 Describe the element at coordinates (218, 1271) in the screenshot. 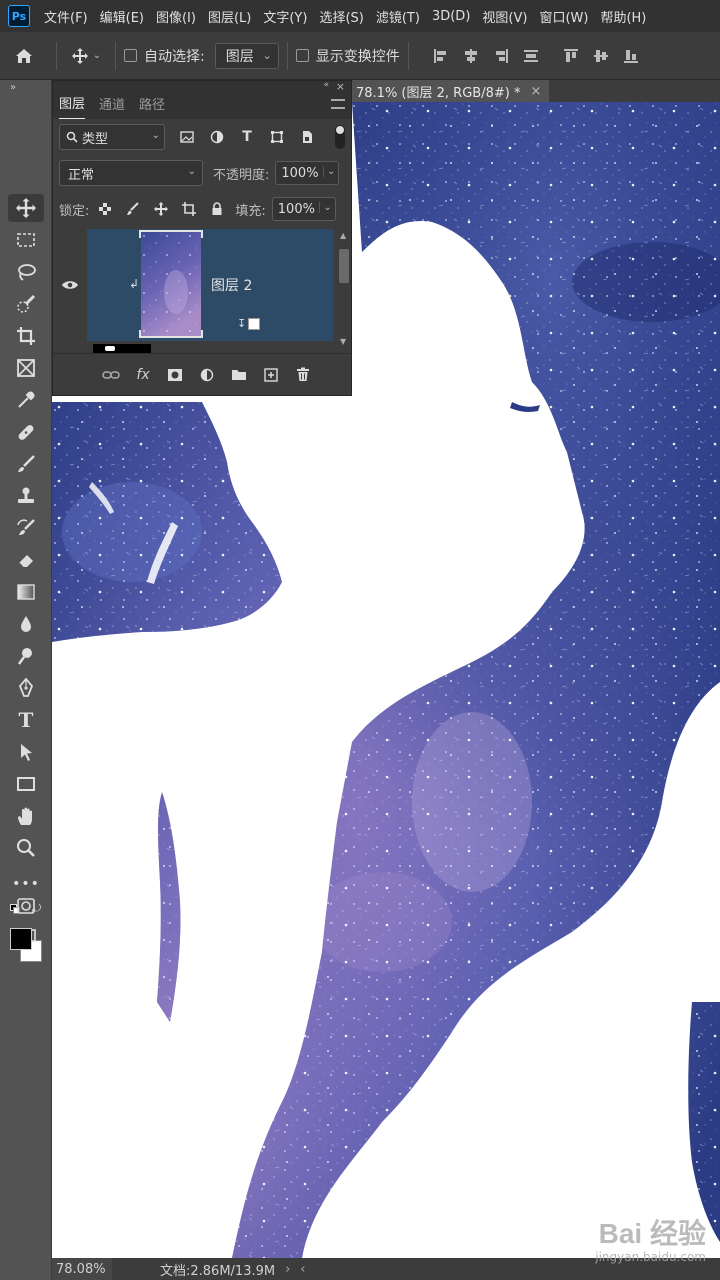

I see `document-info: 文档:2.86M/13.9M` at that location.